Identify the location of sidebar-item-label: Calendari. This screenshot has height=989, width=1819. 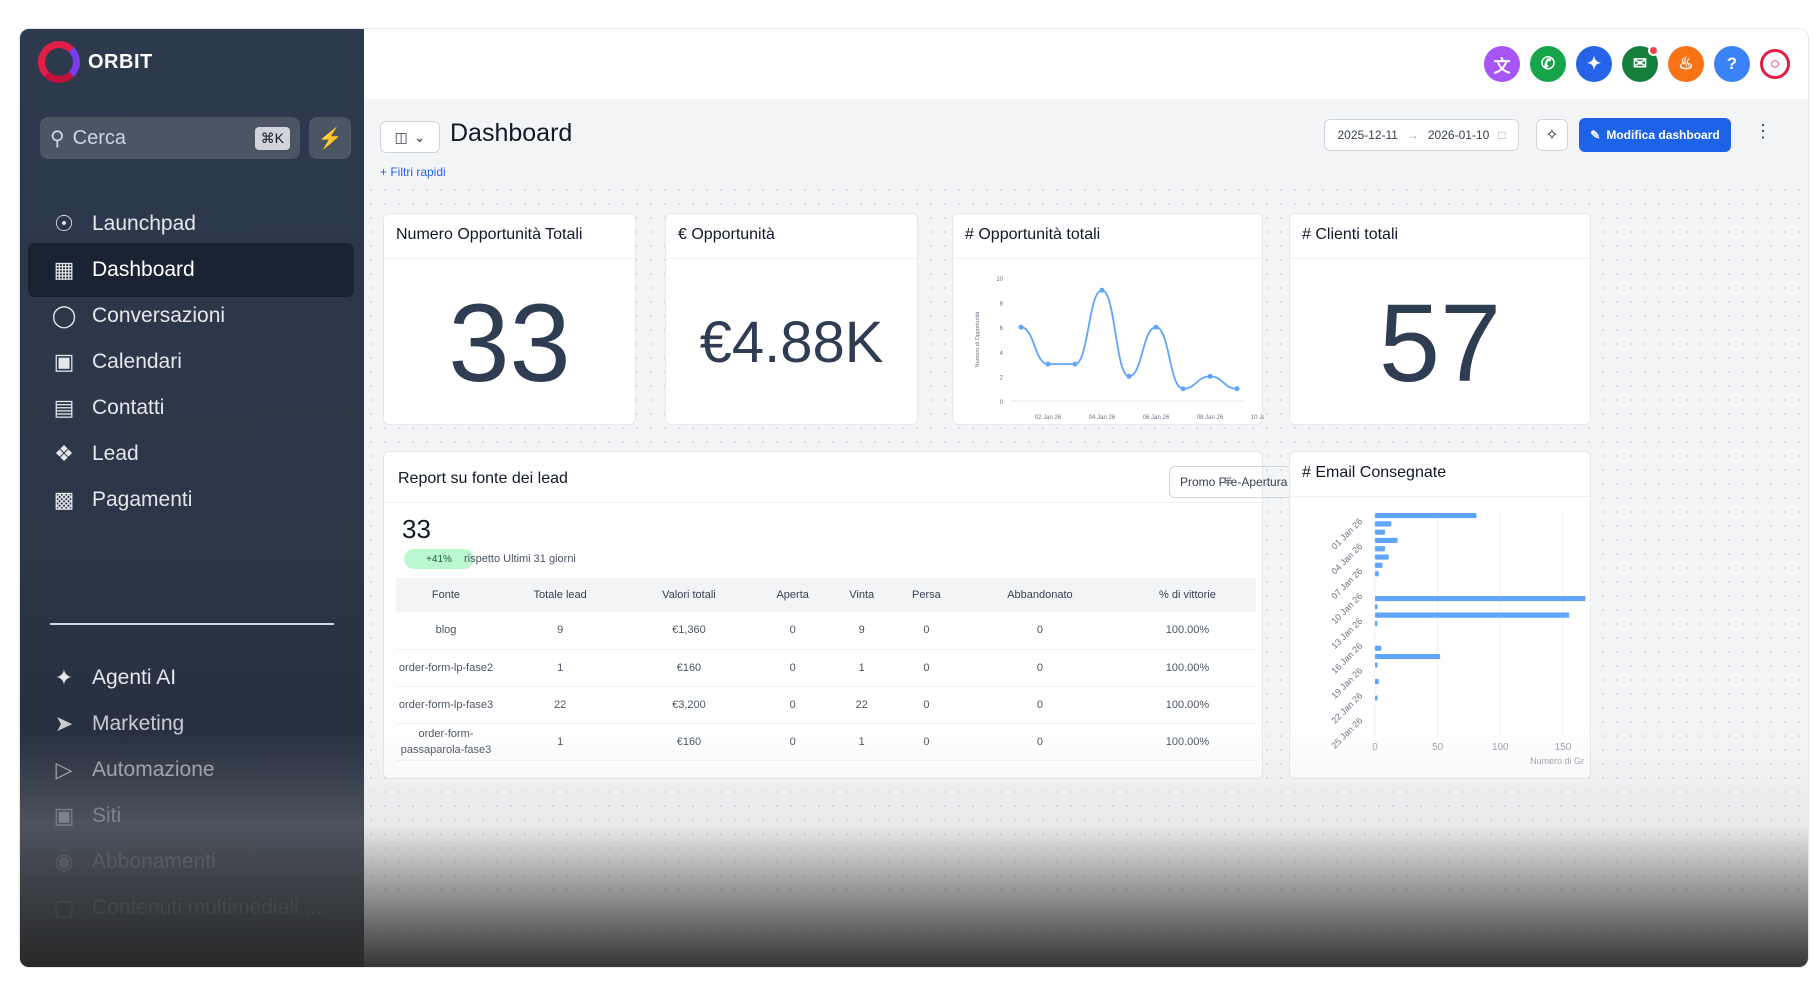
(137, 361).